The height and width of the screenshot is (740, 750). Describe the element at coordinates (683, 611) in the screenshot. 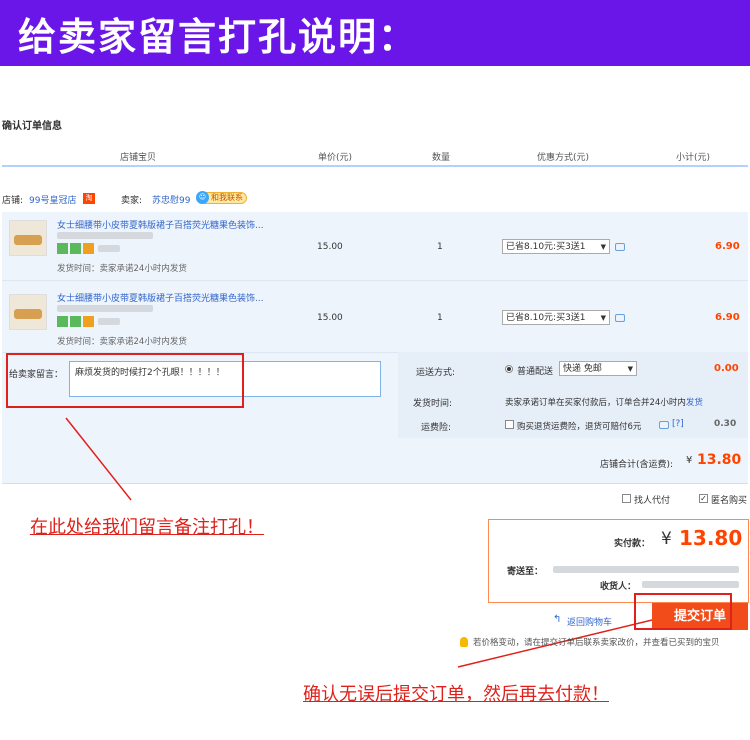

I see `submit-highlight-box` at that location.